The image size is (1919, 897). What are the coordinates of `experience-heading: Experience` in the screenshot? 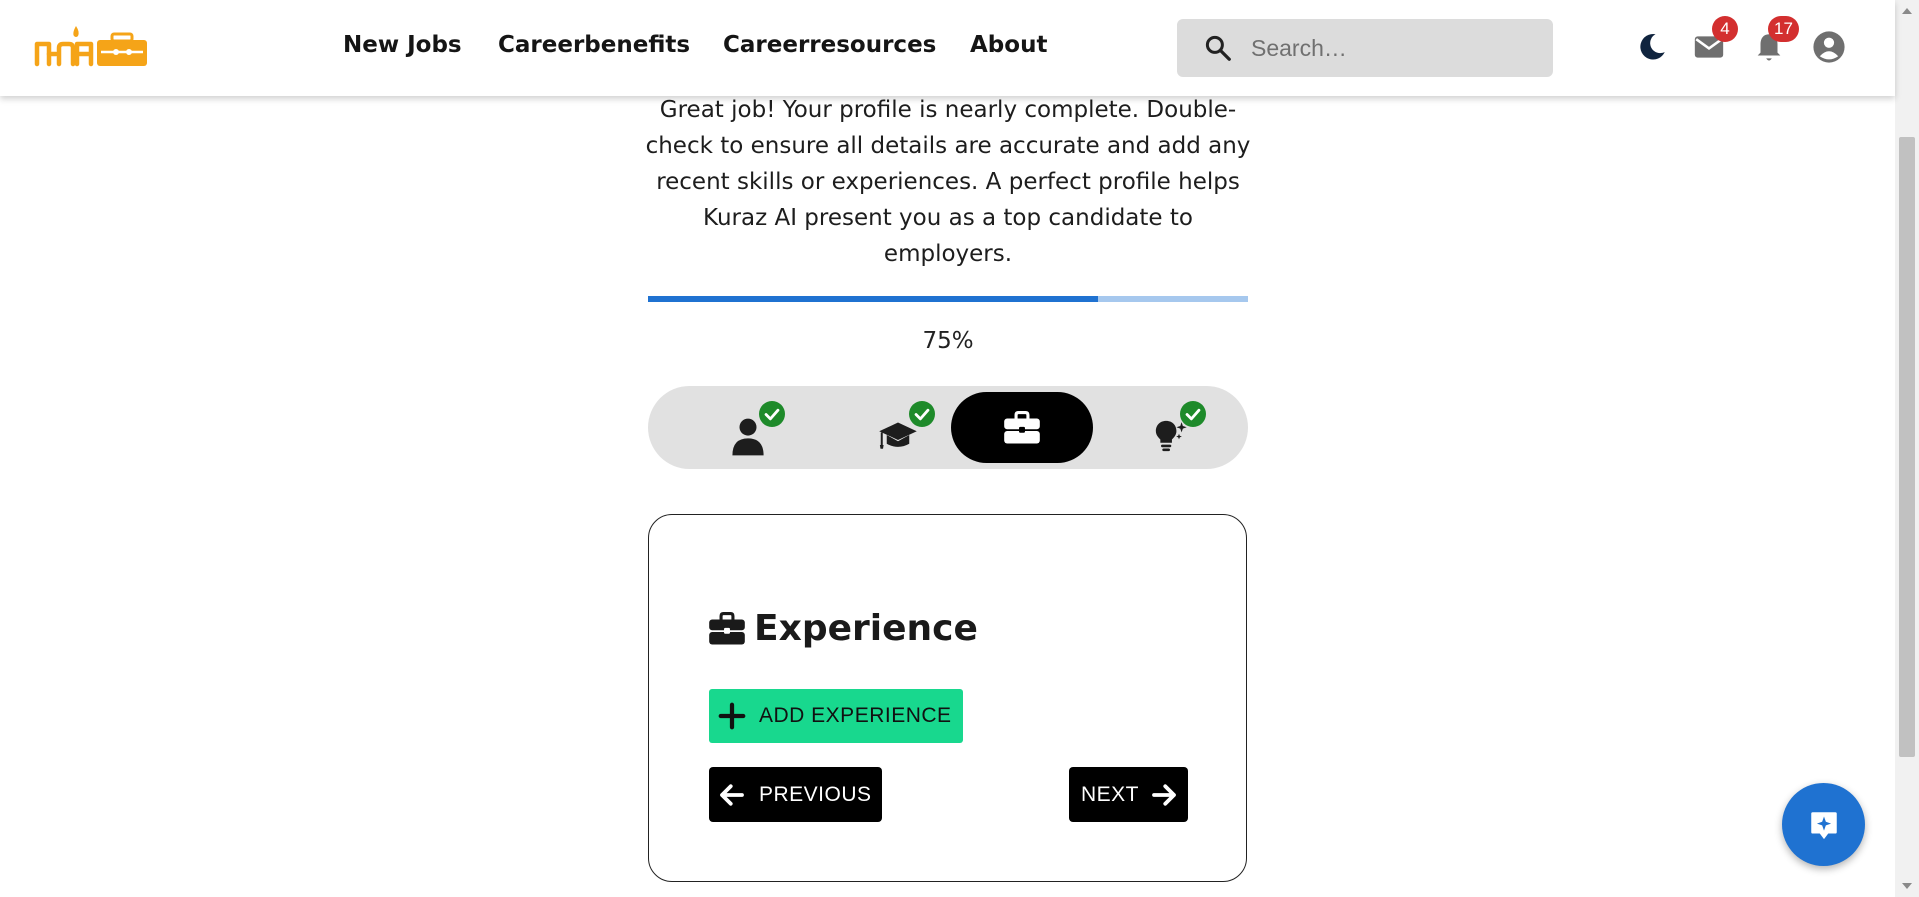 It's located at (843, 628).